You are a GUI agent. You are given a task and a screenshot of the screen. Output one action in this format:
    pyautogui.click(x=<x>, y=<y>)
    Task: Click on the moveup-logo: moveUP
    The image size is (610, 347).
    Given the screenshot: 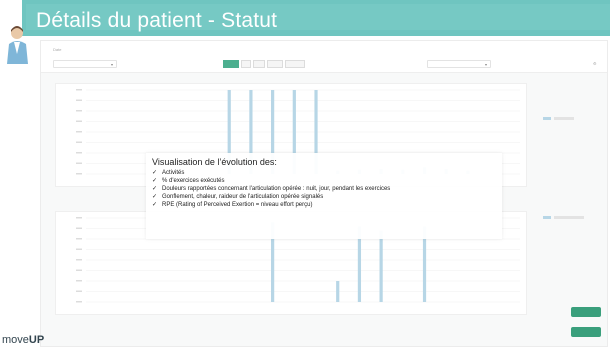 What is the action you would take?
    pyautogui.click(x=23, y=340)
    